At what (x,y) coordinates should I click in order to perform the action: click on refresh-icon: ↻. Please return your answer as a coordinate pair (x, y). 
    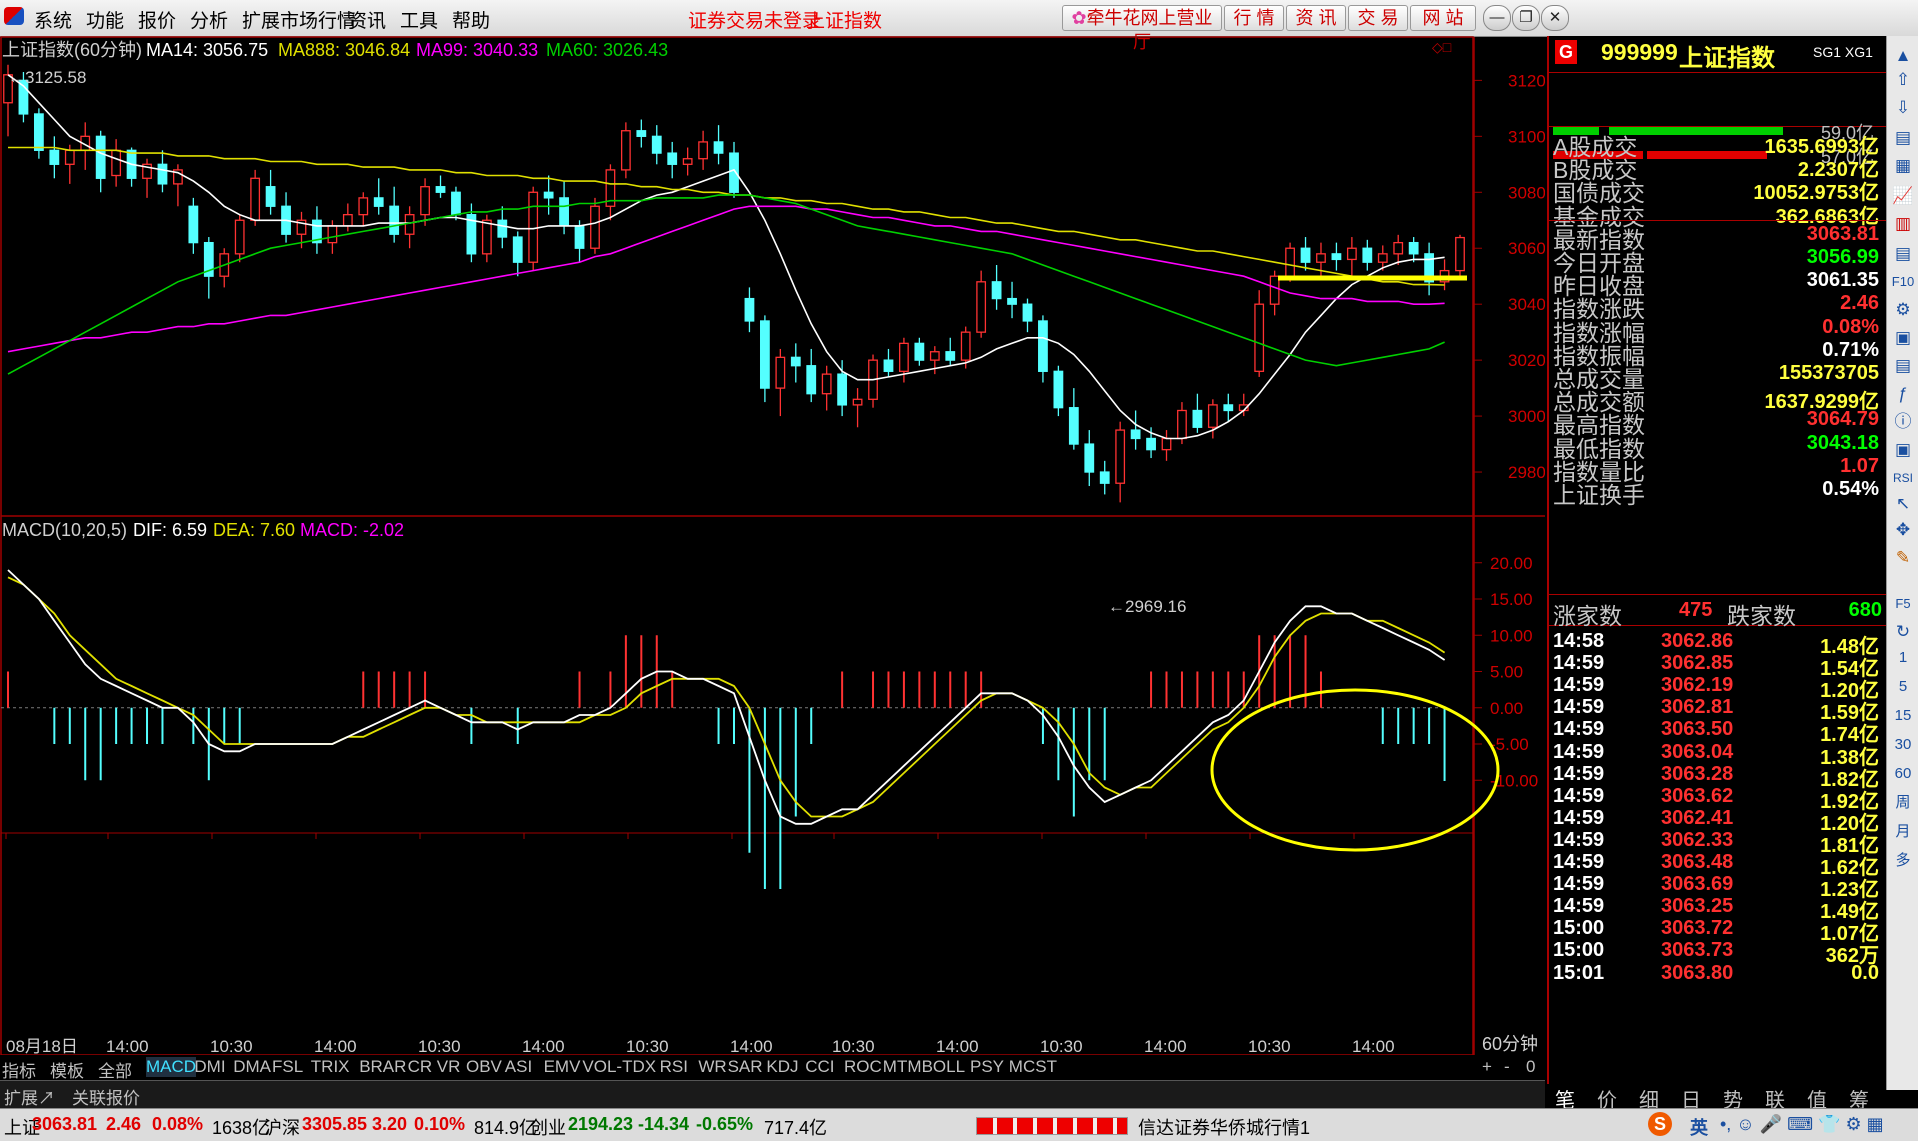
    Looking at the image, I should click on (1903, 632).